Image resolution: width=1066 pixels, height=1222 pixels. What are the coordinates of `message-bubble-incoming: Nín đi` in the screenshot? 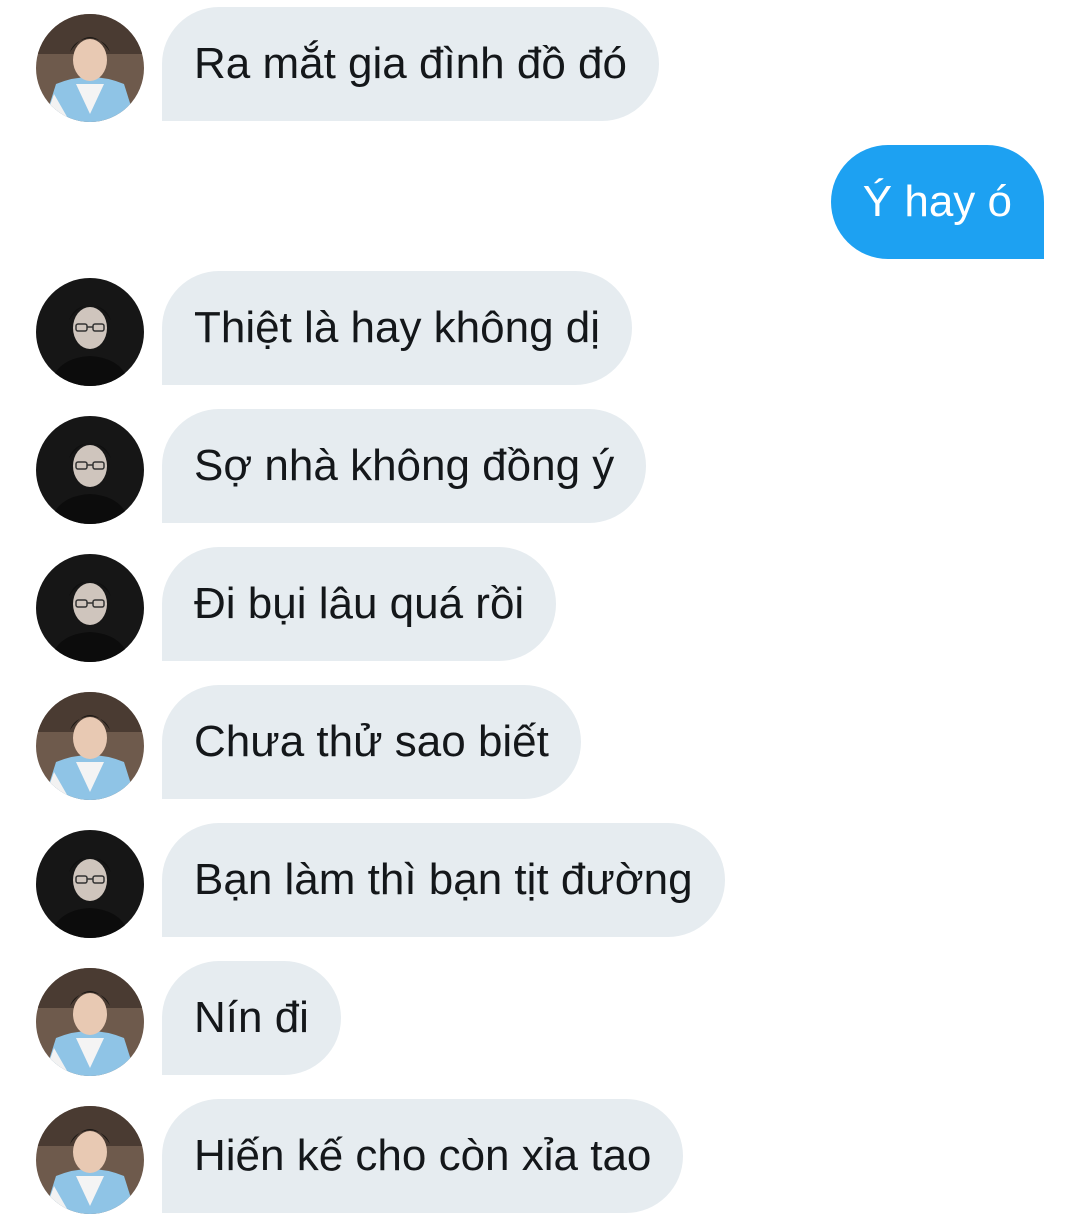 It's located at (251, 1018).